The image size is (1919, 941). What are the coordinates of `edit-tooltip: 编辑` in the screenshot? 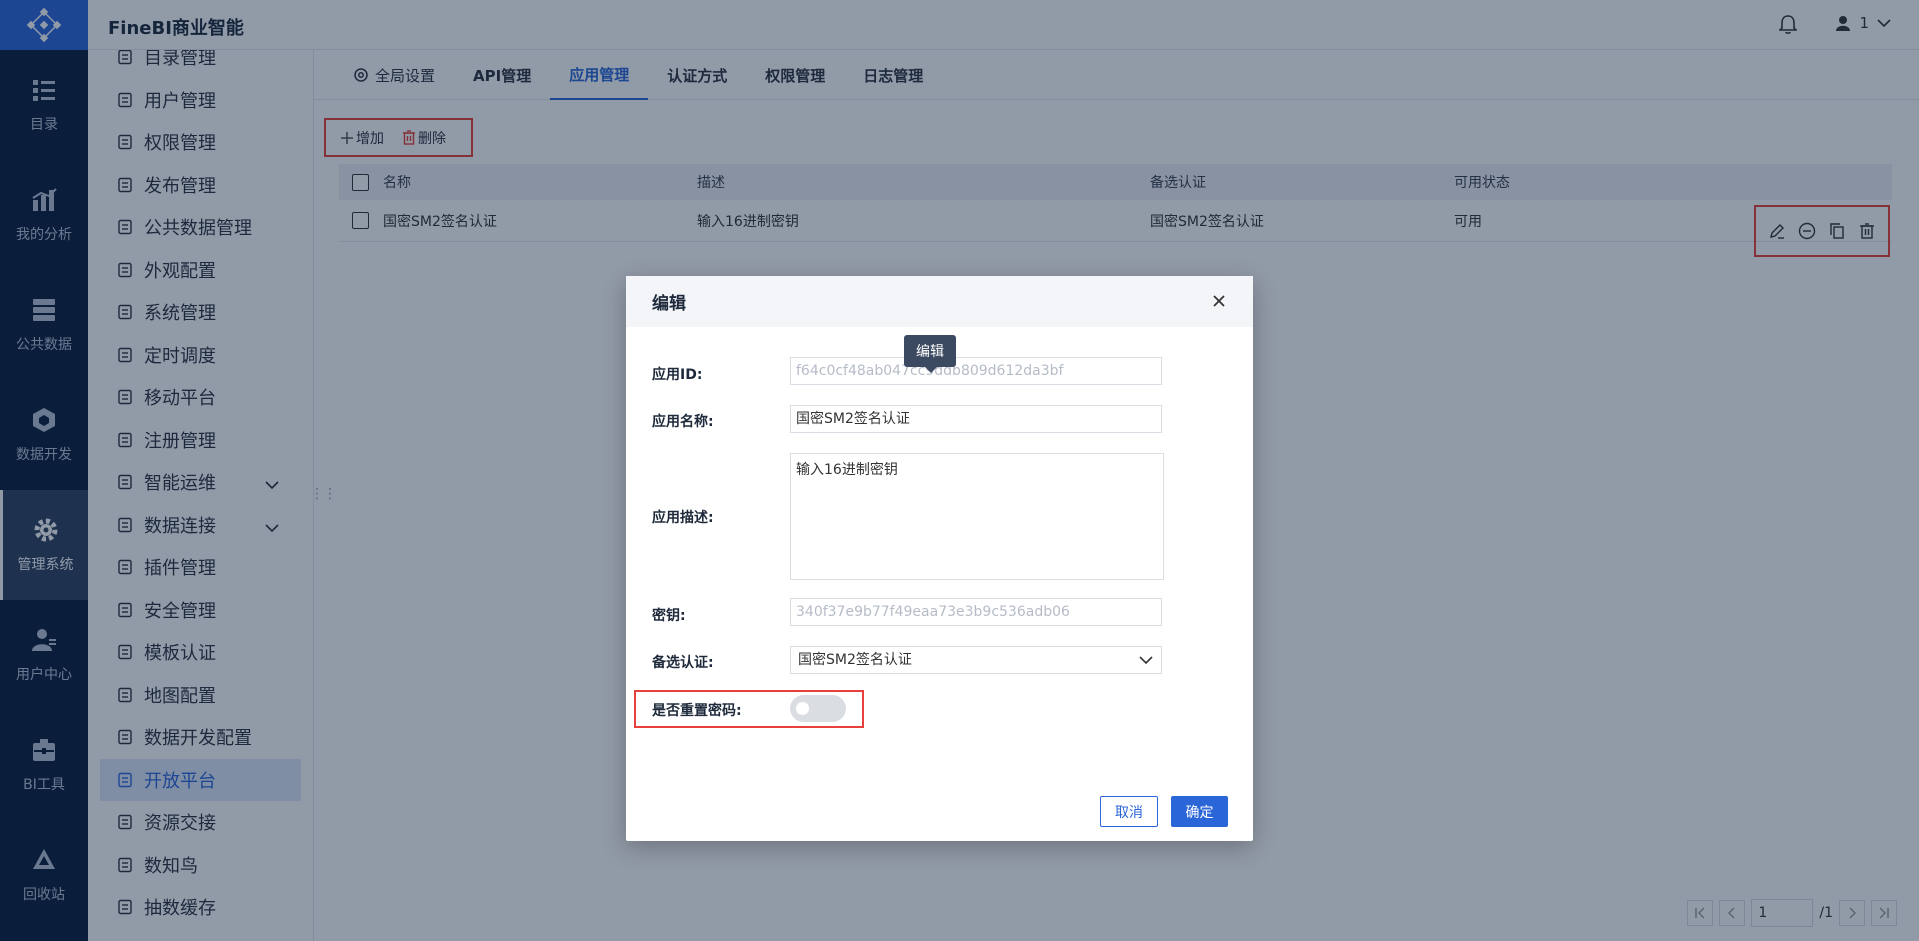 It's located at (930, 354).